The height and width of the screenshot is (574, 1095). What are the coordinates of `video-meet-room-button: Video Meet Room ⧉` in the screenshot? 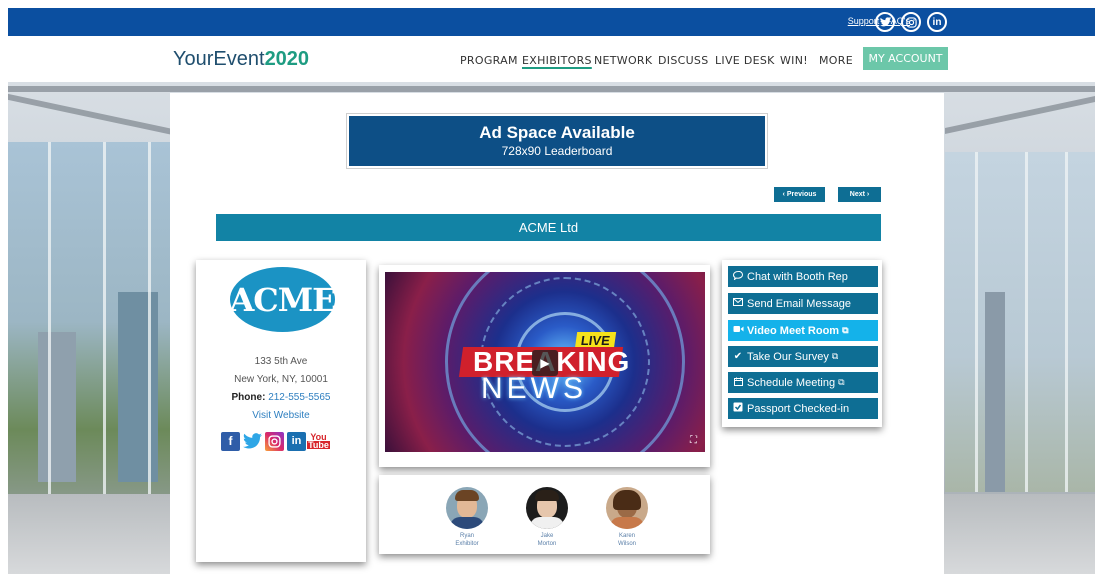 It's located at (803, 330).